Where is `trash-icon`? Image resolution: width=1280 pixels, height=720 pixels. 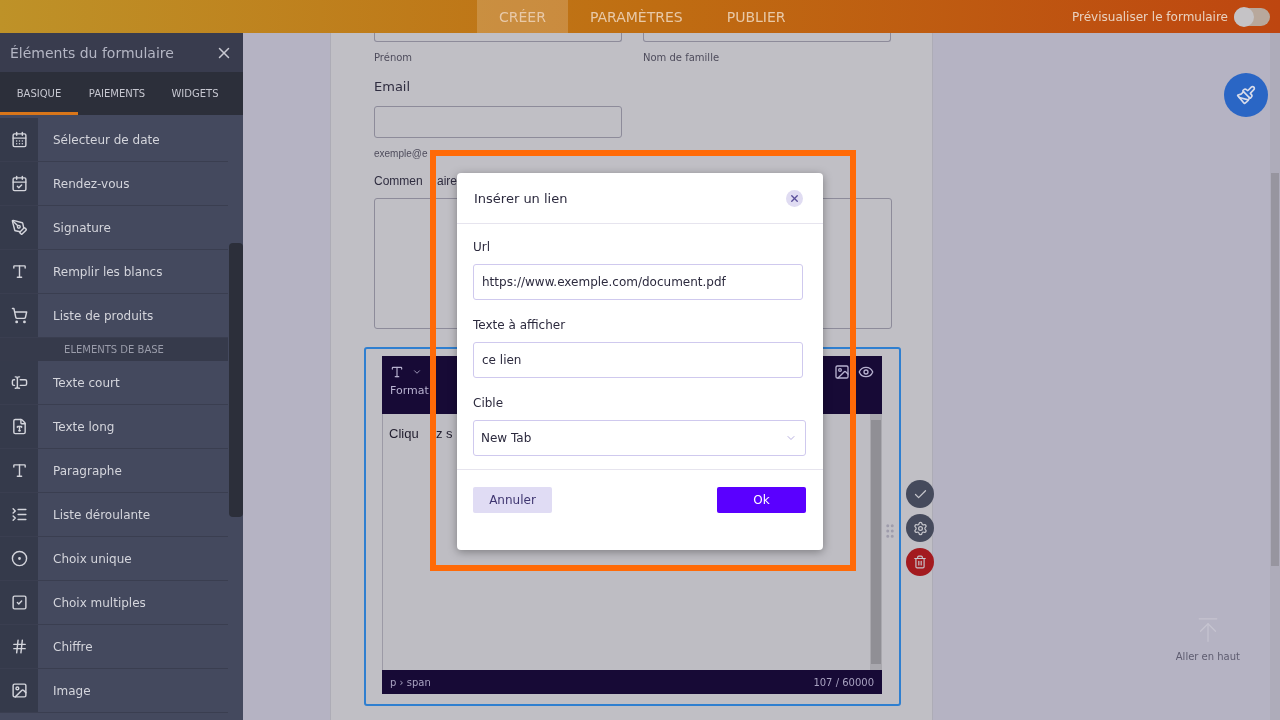
trash-icon is located at coordinates (920, 562).